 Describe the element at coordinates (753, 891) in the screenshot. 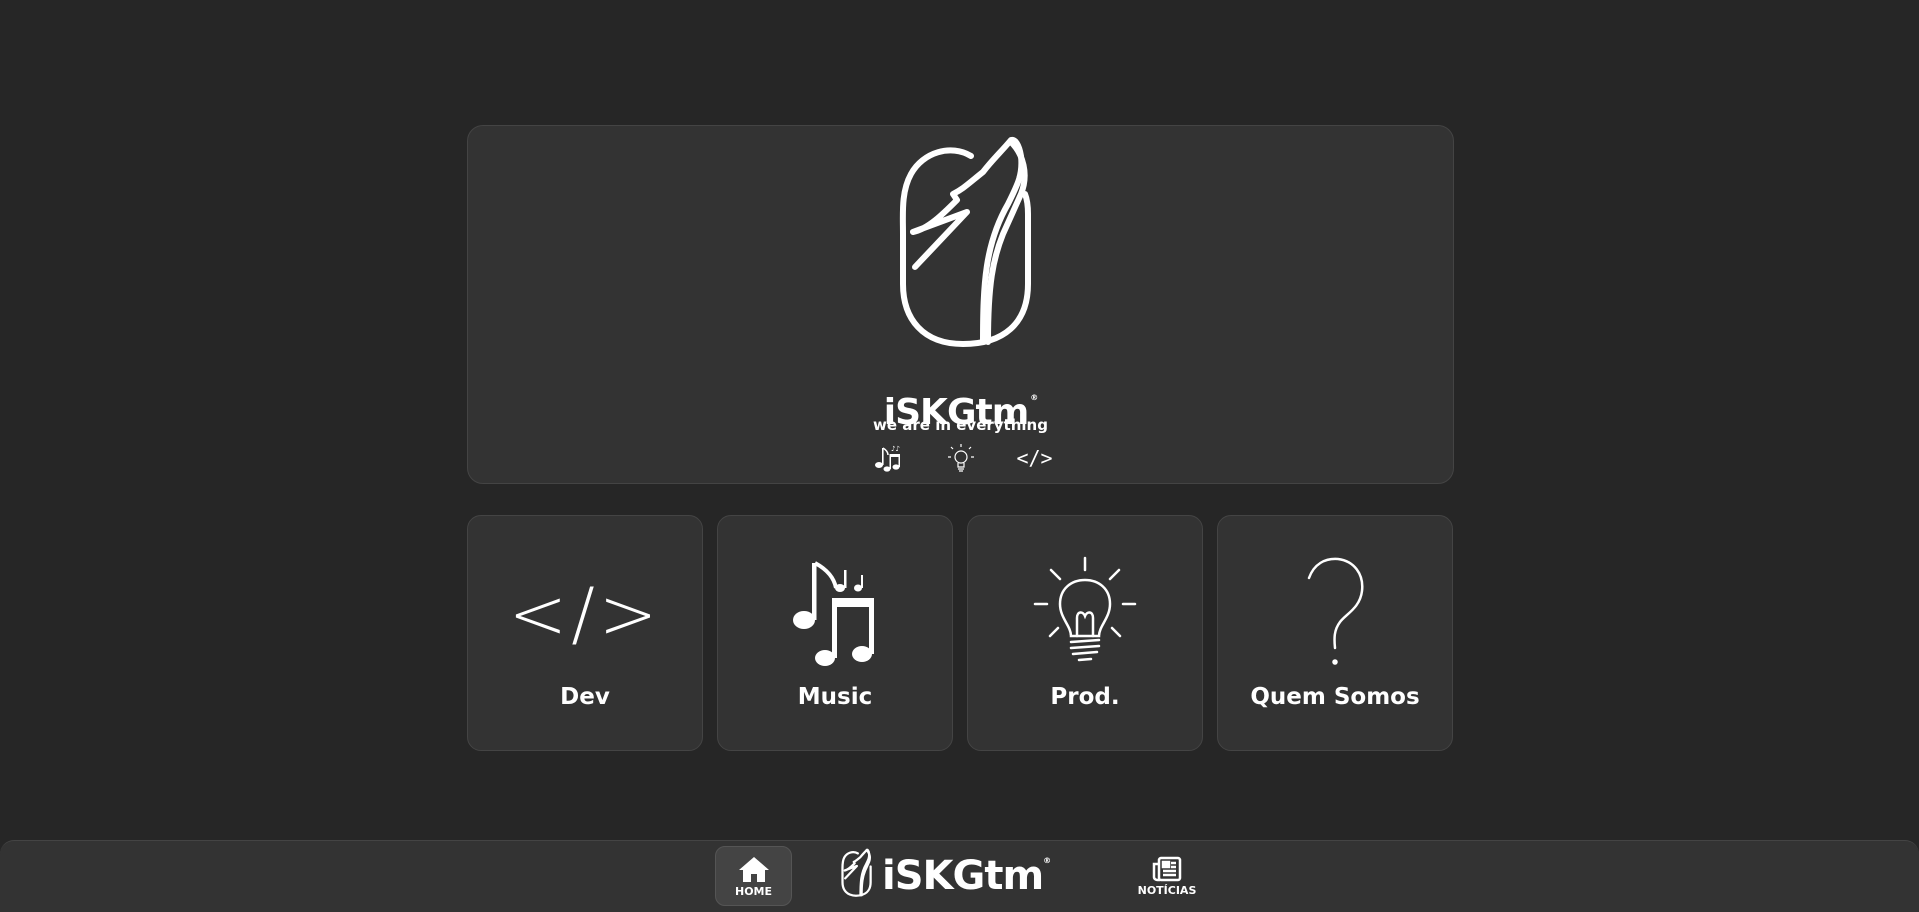

I see `nav-home-label: HOME` at that location.